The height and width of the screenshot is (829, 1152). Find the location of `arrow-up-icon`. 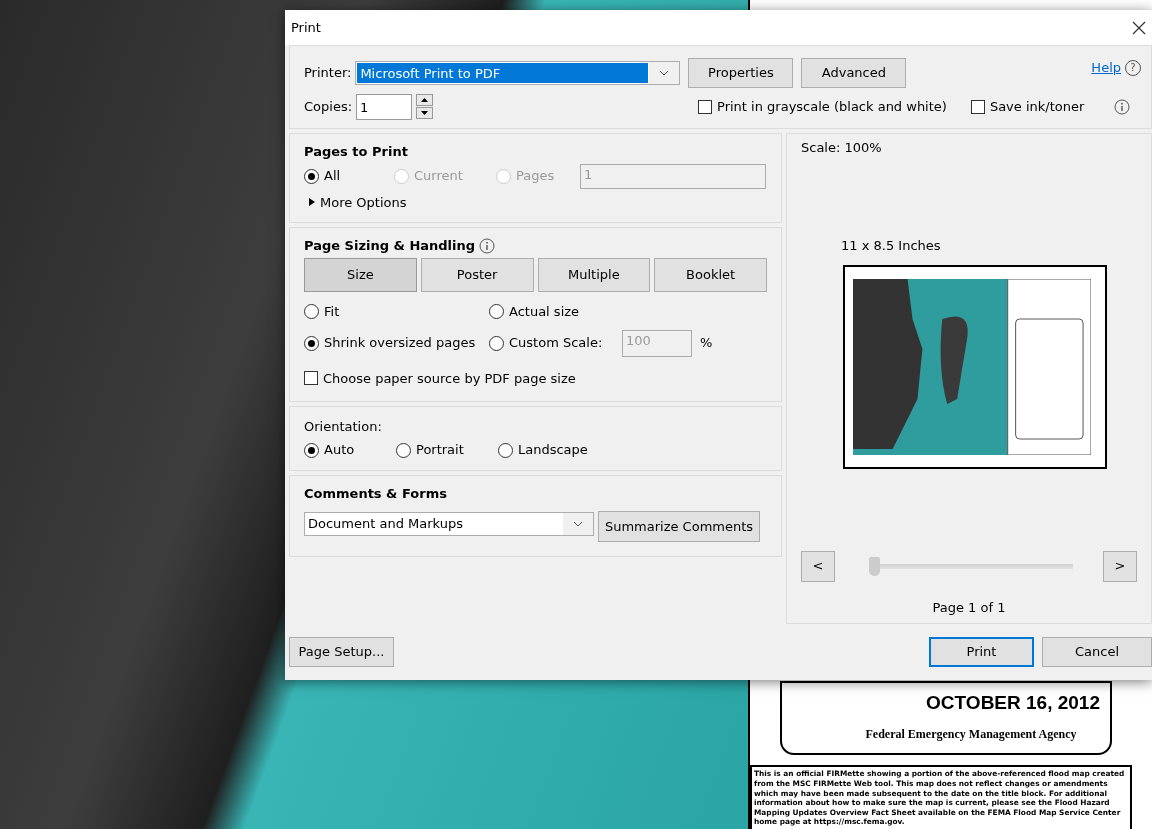

arrow-up-icon is located at coordinates (425, 100).